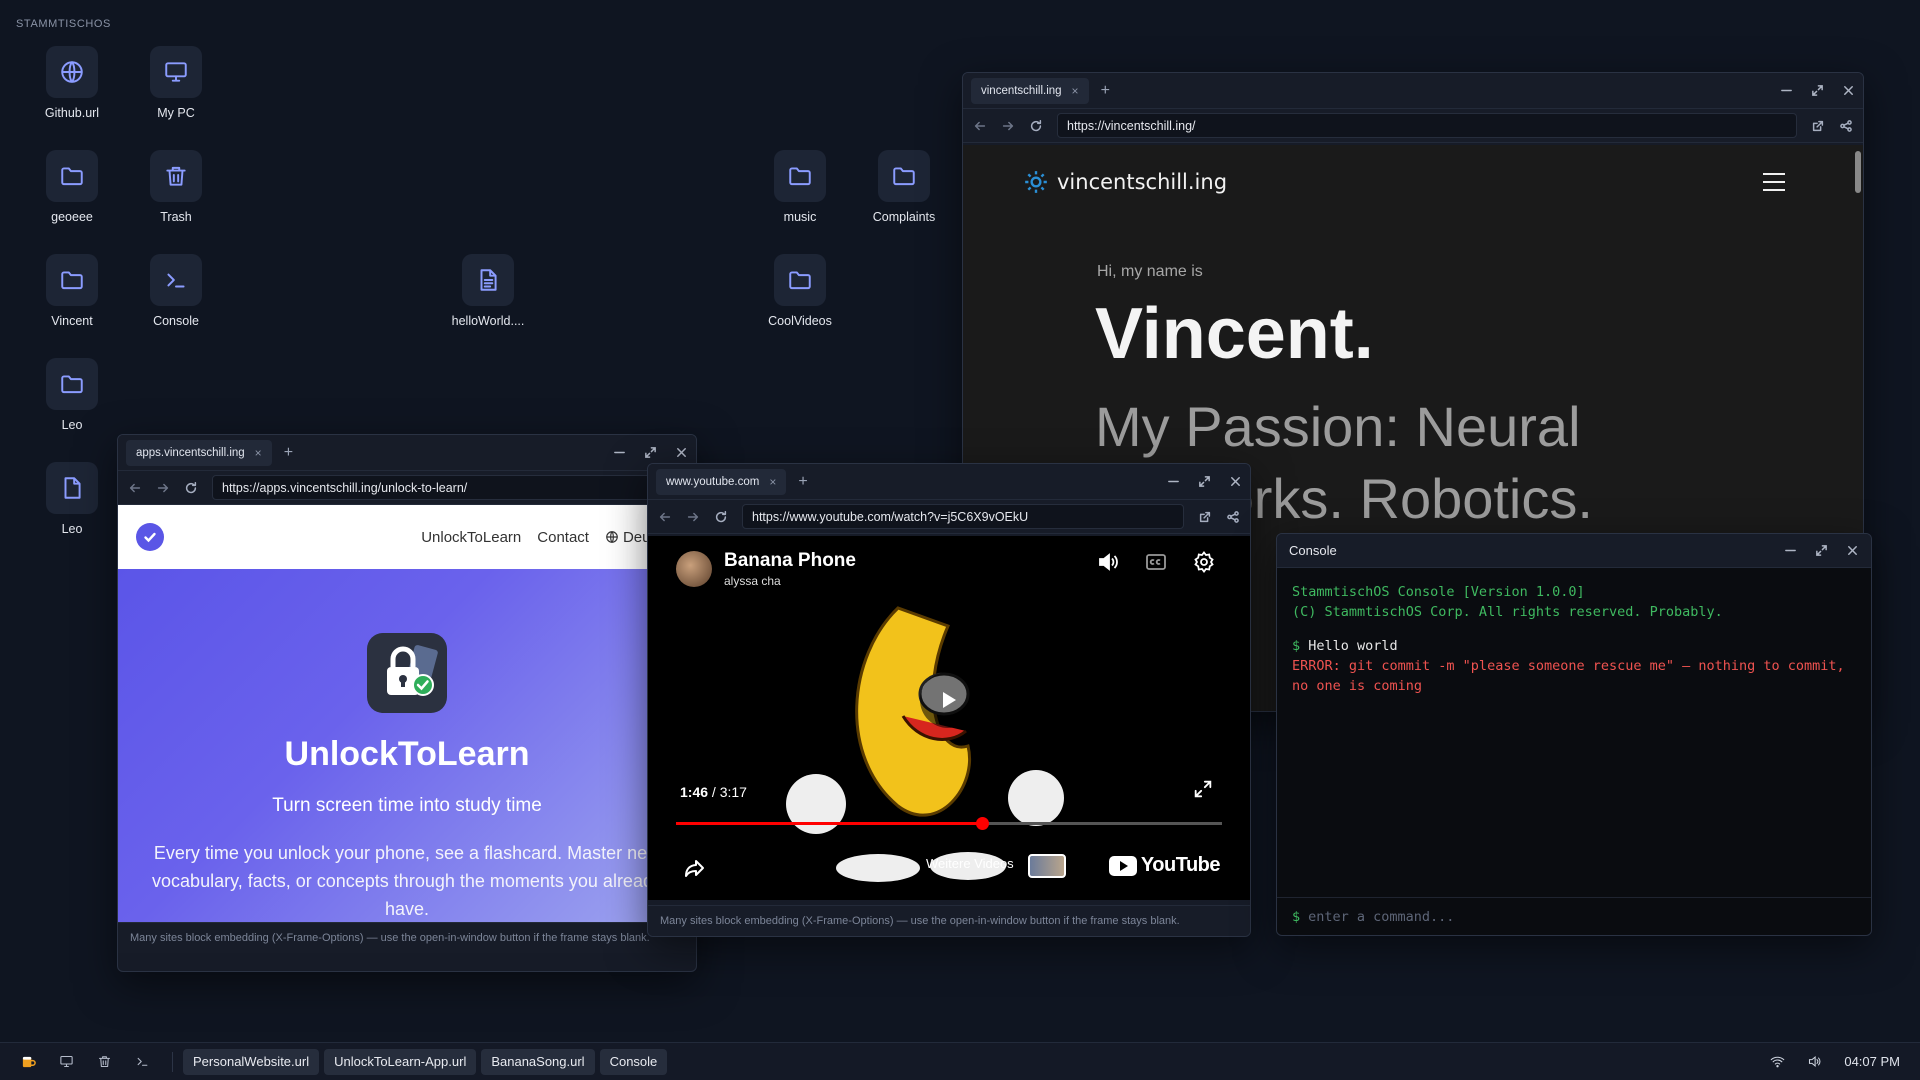 The image size is (1920, 1080). I want to click on gear-icon, so click(1036, 182).